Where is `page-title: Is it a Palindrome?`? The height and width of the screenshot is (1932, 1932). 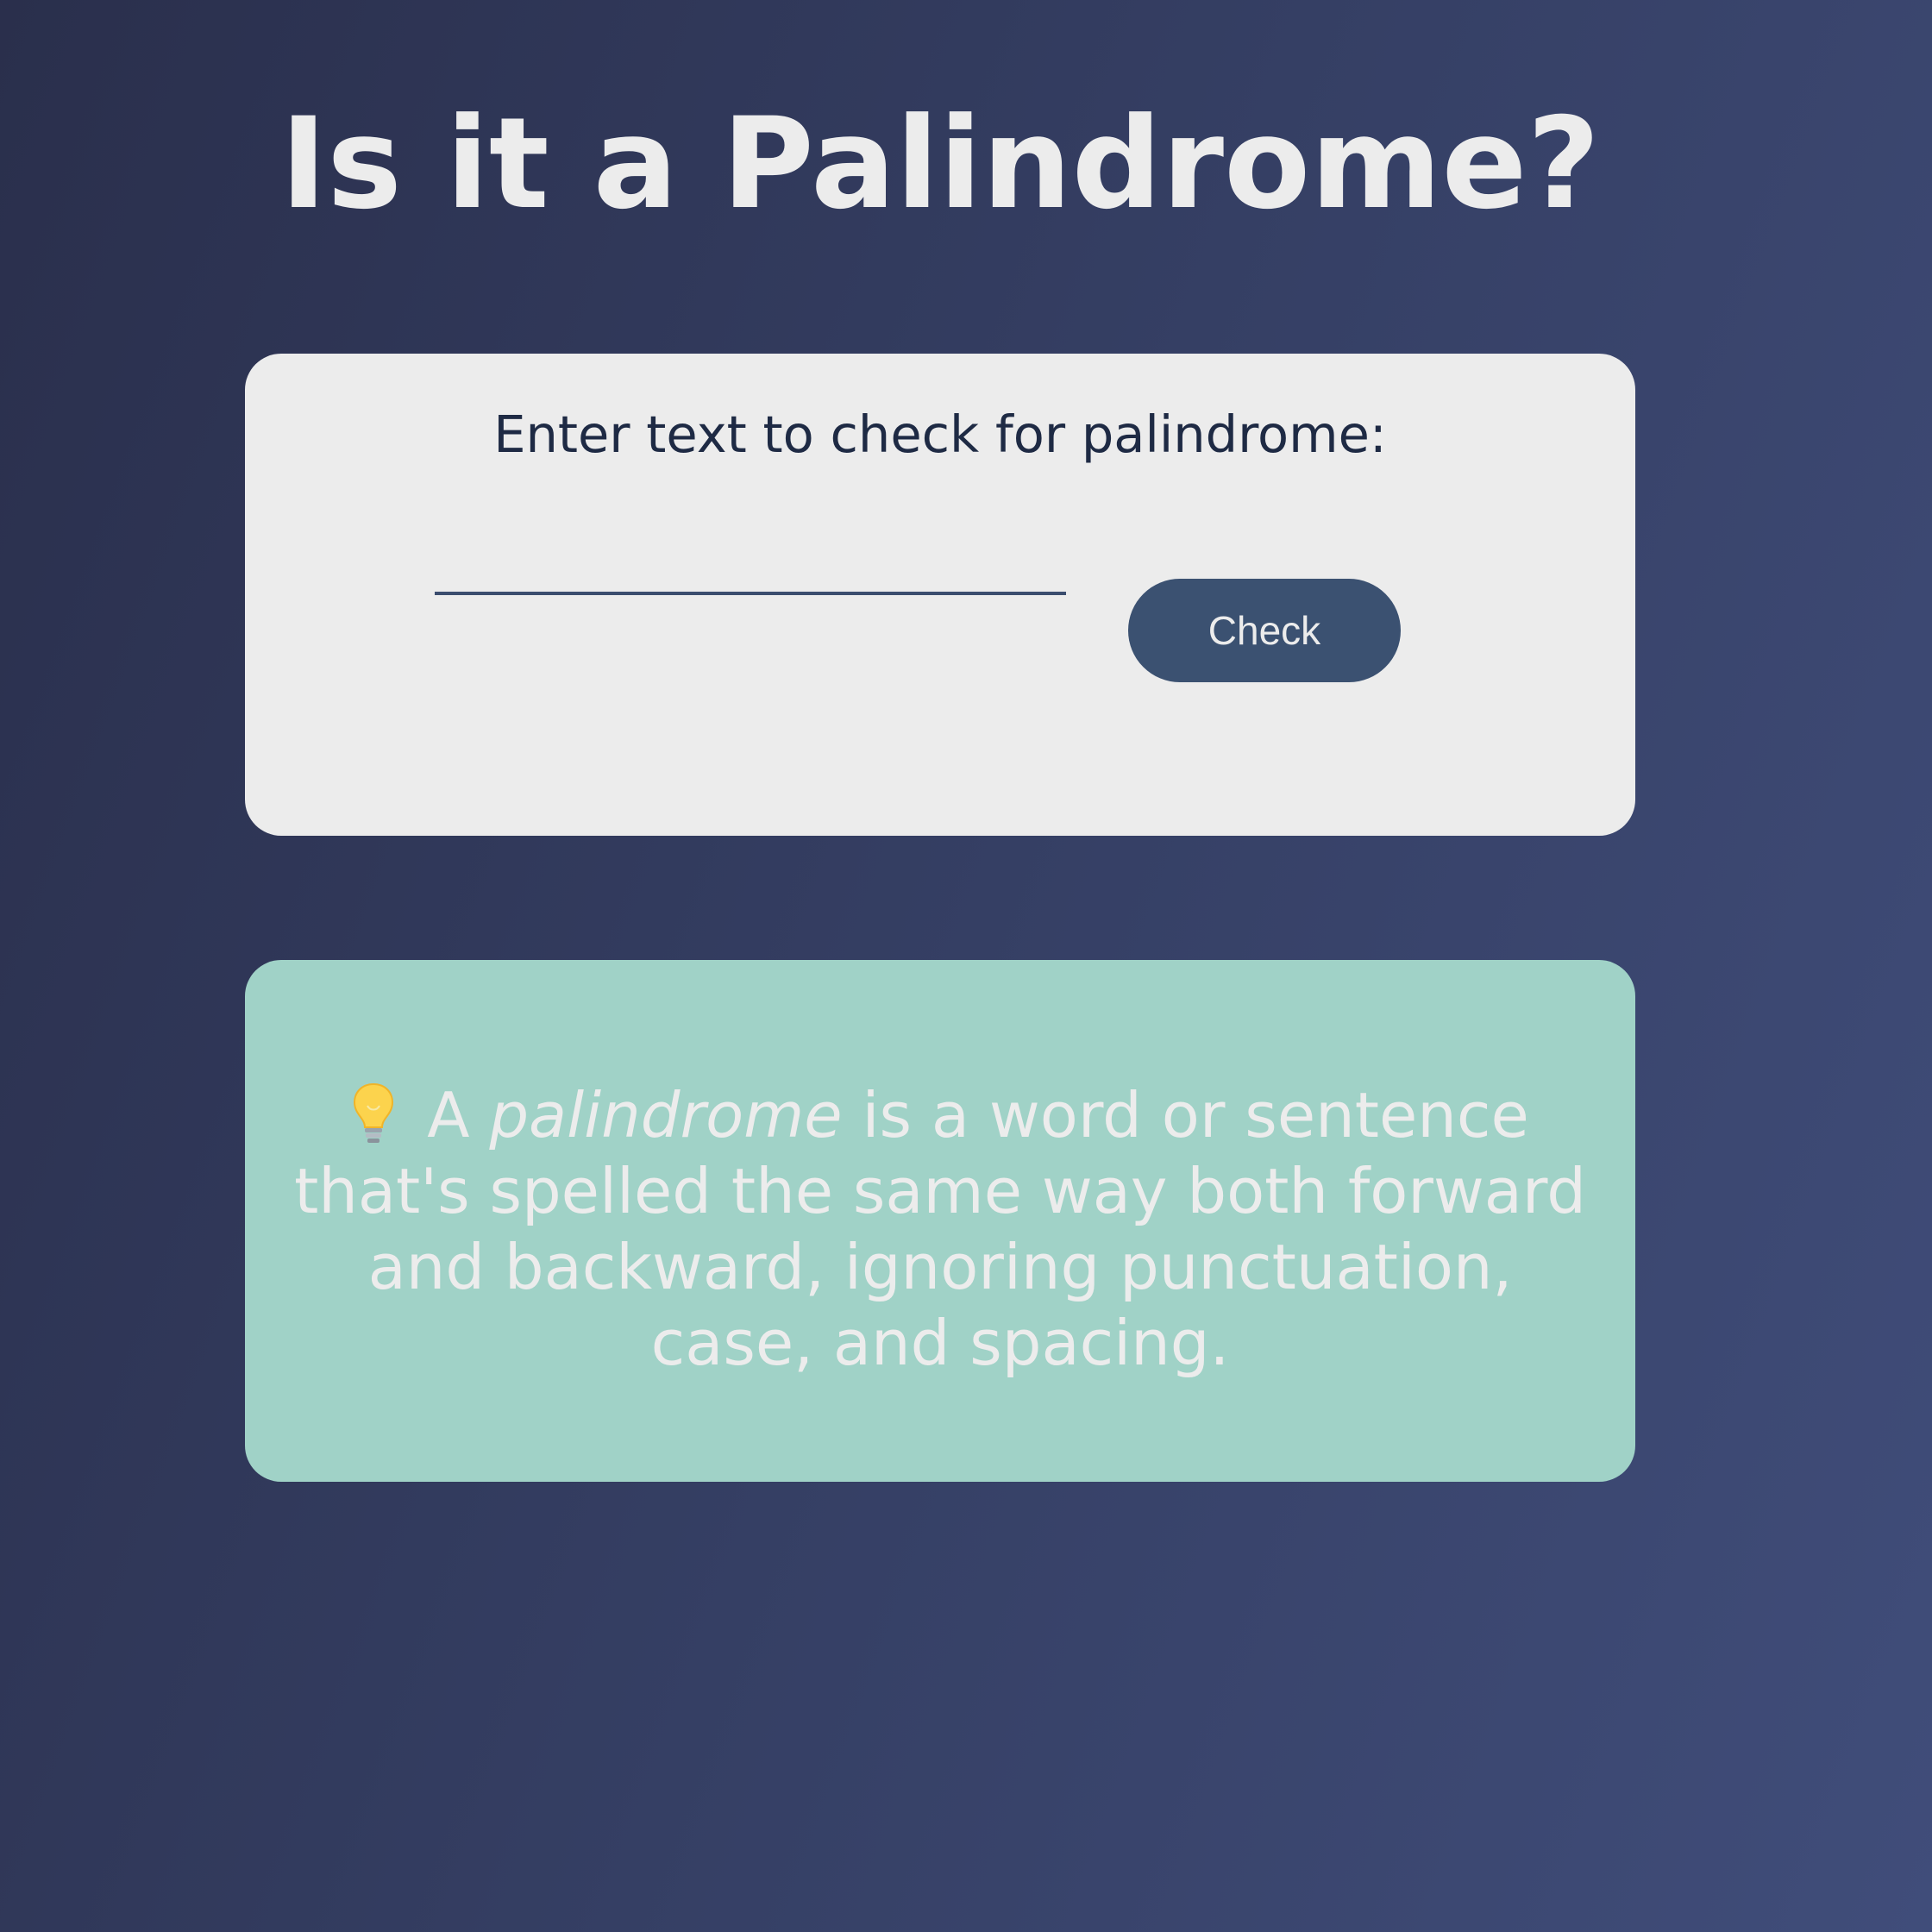 page-title: Is it a Palindrome? is located at coordinates (940, 164).